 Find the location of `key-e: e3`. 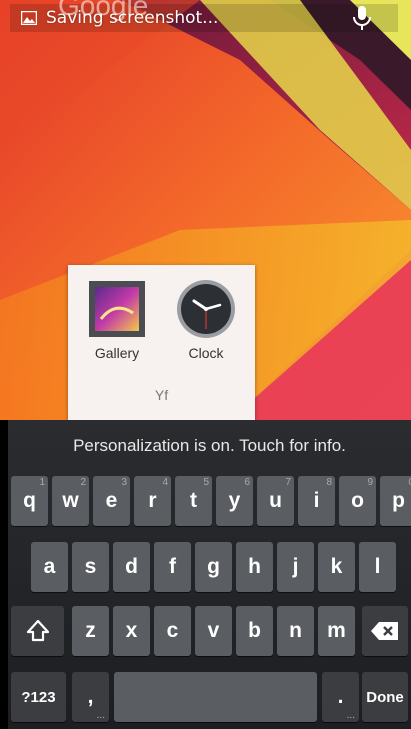

key-e: e3 is located at coordinates (111, 501).